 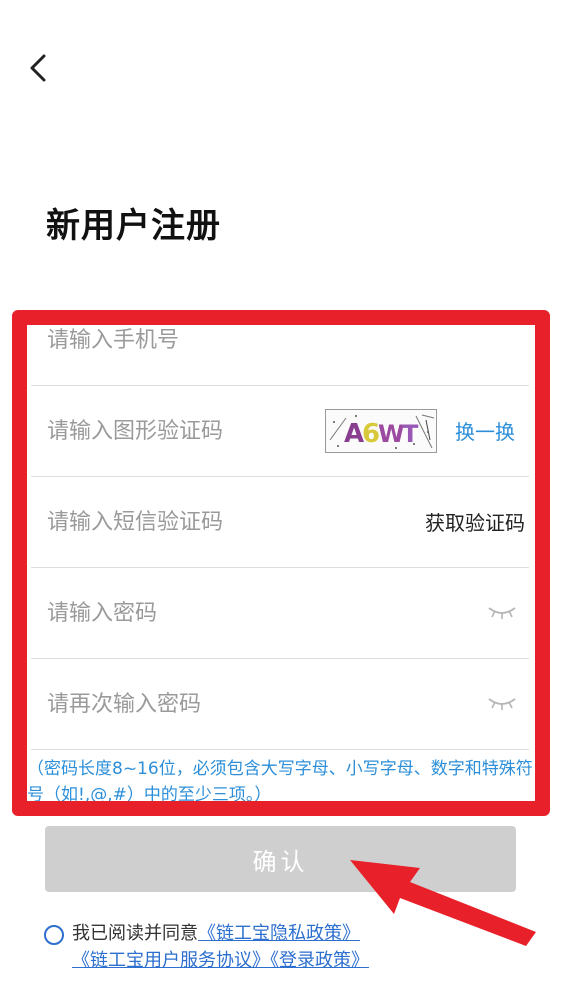 I want to click on captcha-refresh-link: 换一换, so click(x=485, y=430).